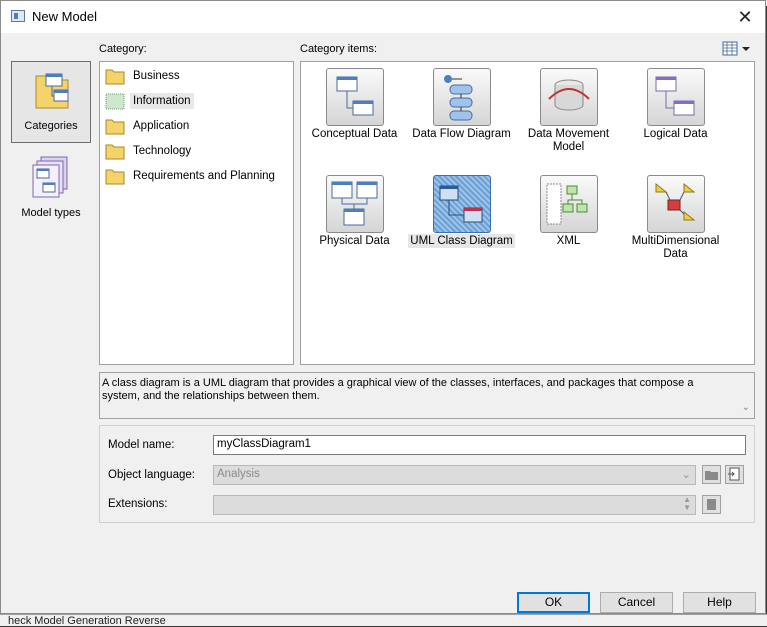 This screenshot has height=627, width=767. Describe the element at coordinates (636, 602) in the screenshot. I see `cancel-button: Cancel` at that location.